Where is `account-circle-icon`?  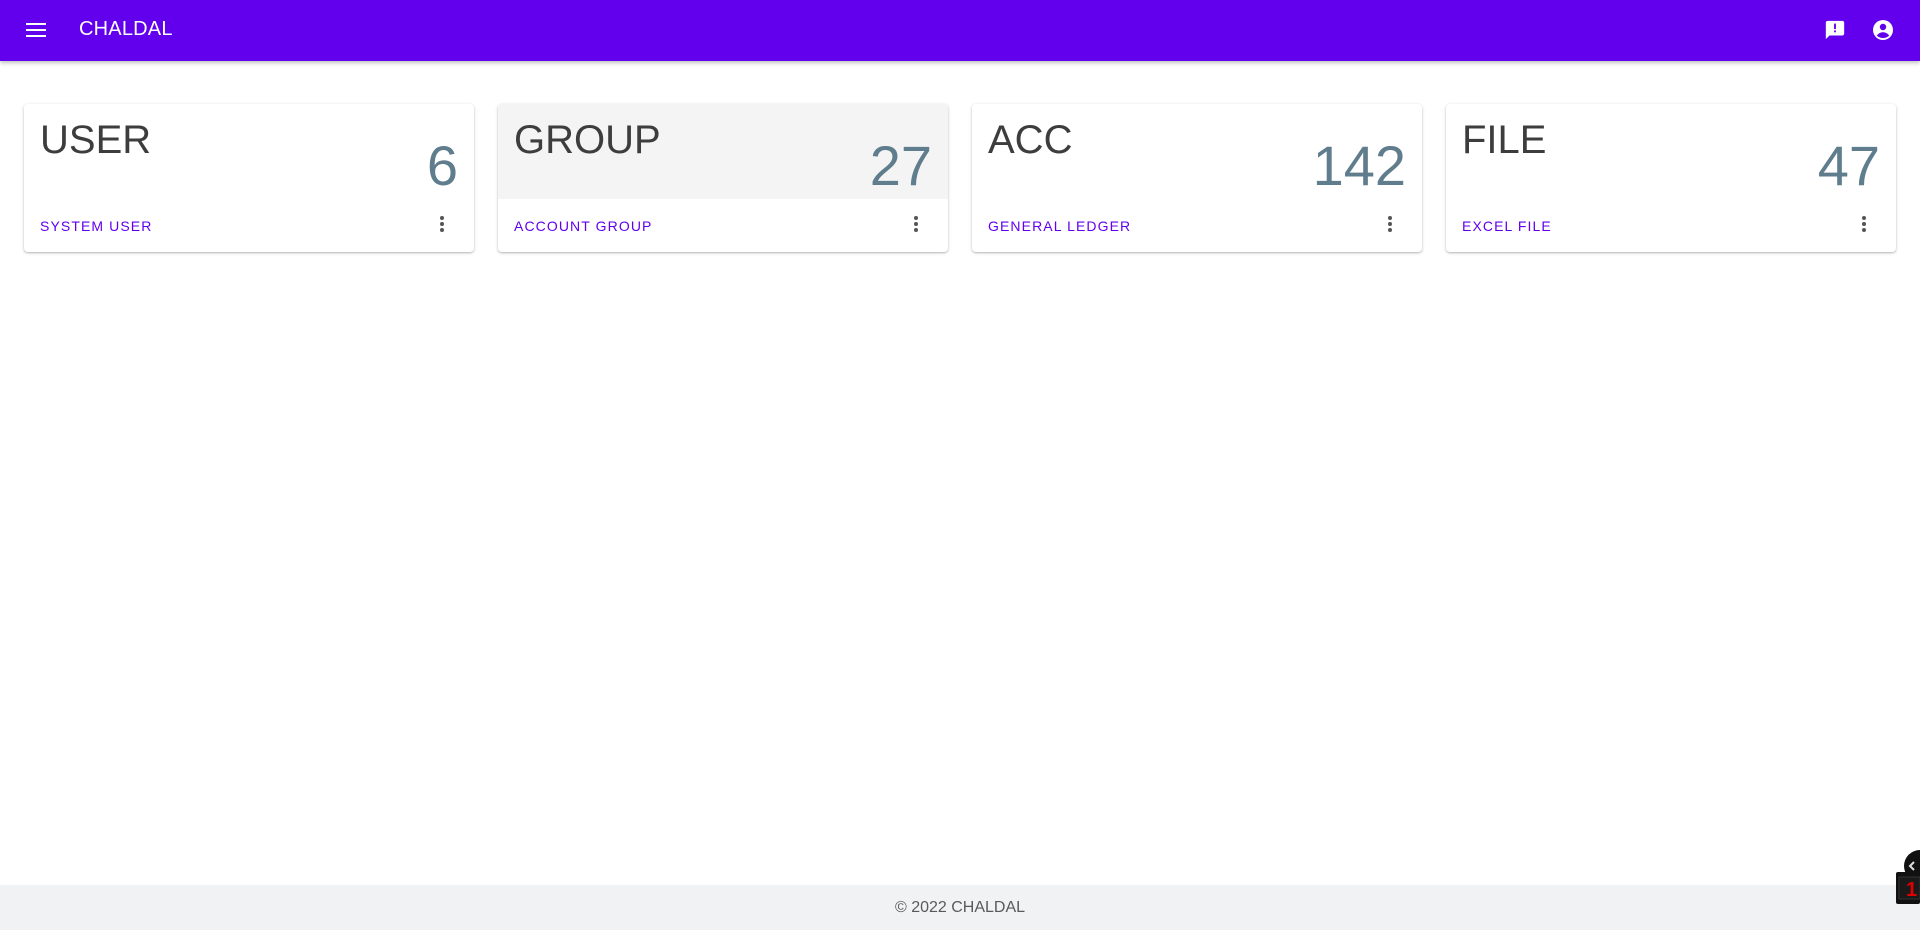 account-circle-icon is located at coordinates (1883, 30).